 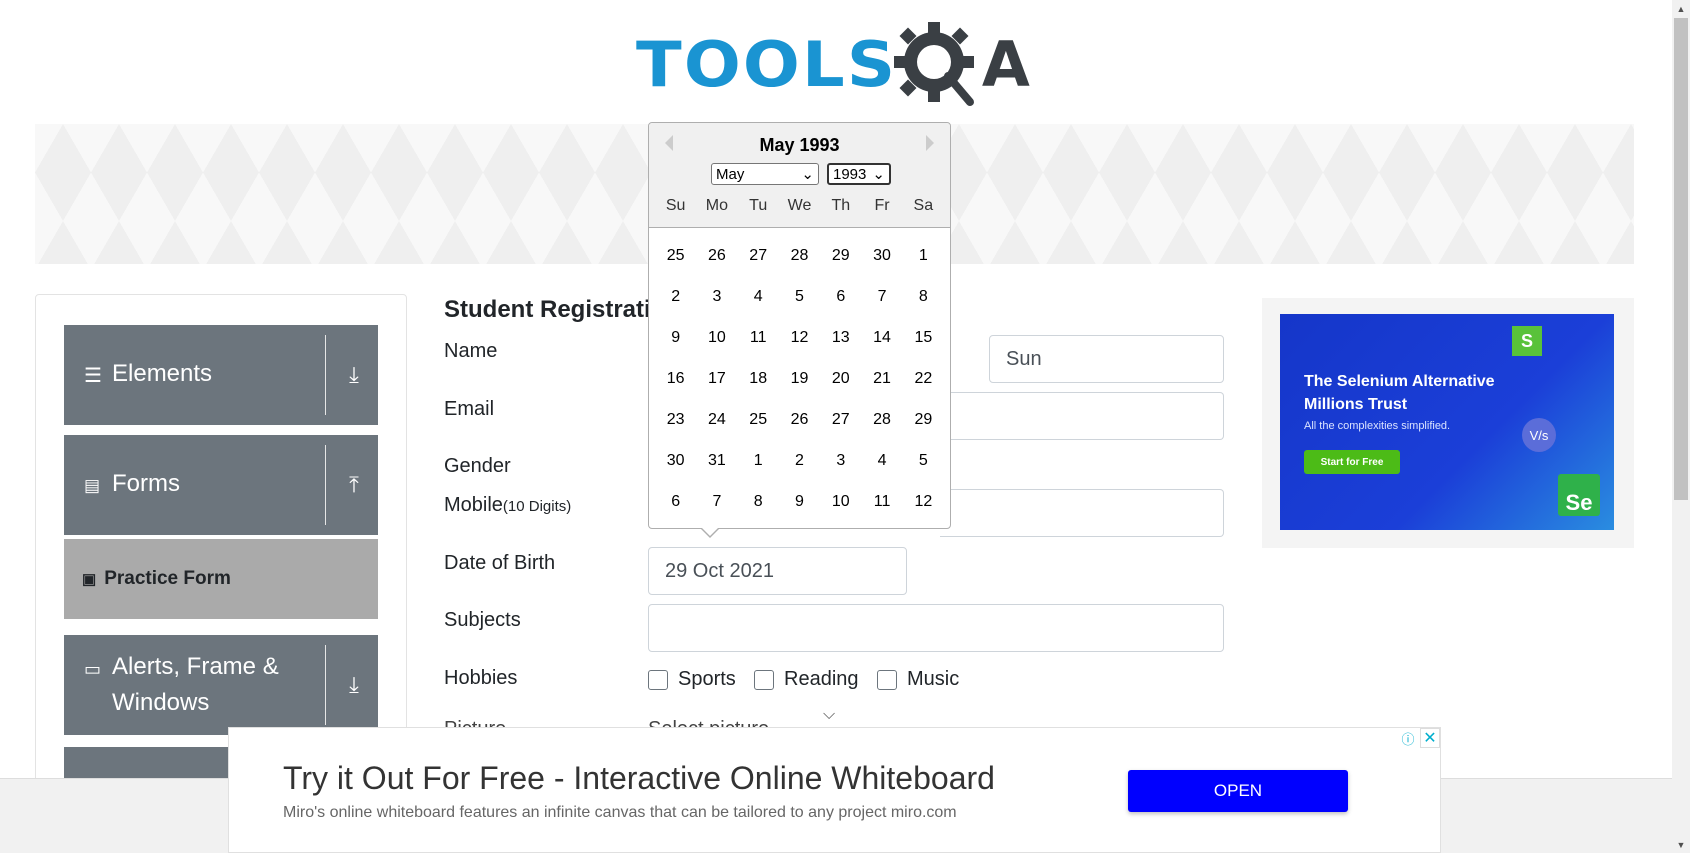 What do you see at coordinates (354, 485) in the screenshot?
I see `collapse-up-icon: ⤒` at bounding box center [354, 485].